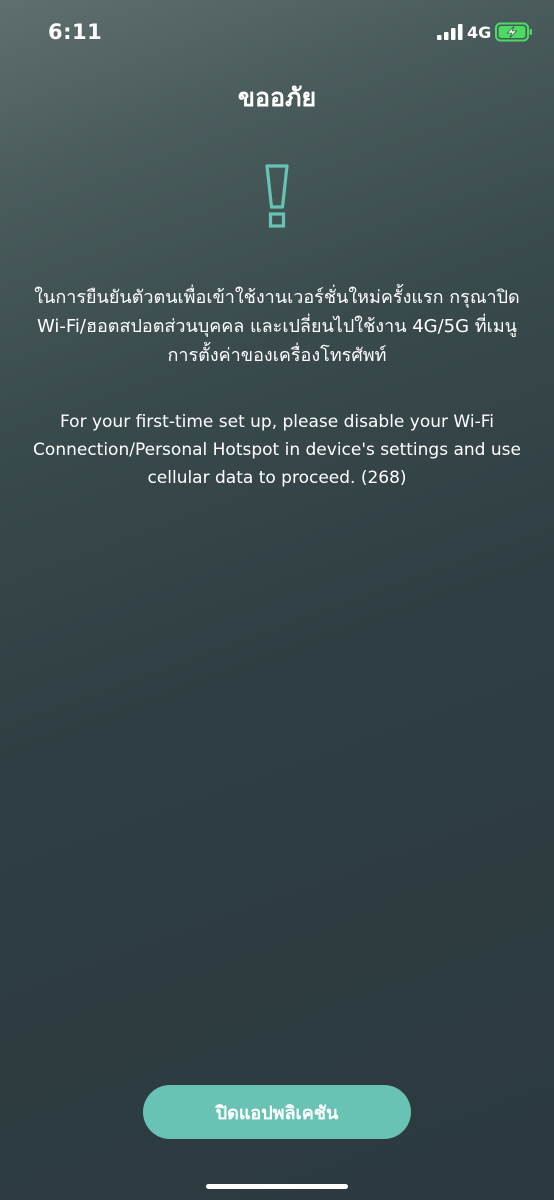  I want to click on home-indicator, so click(277, 1186).